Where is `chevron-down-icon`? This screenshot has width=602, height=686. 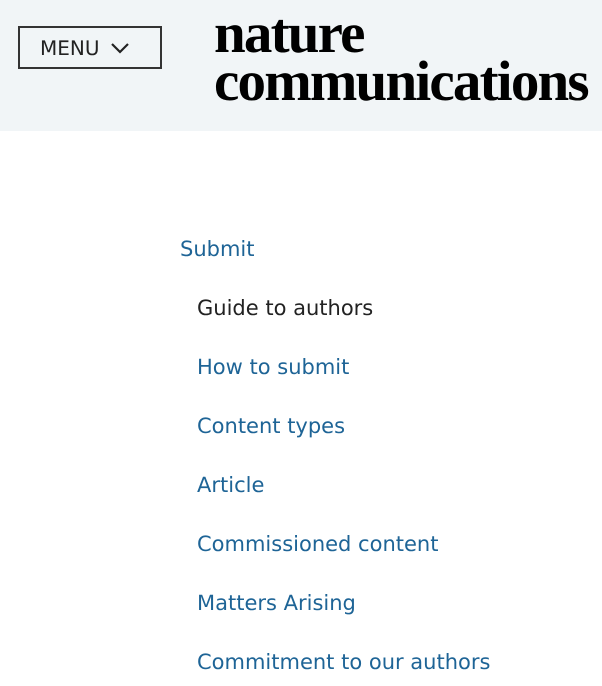
chevron-down-icon is located at coordinates (120, 48).